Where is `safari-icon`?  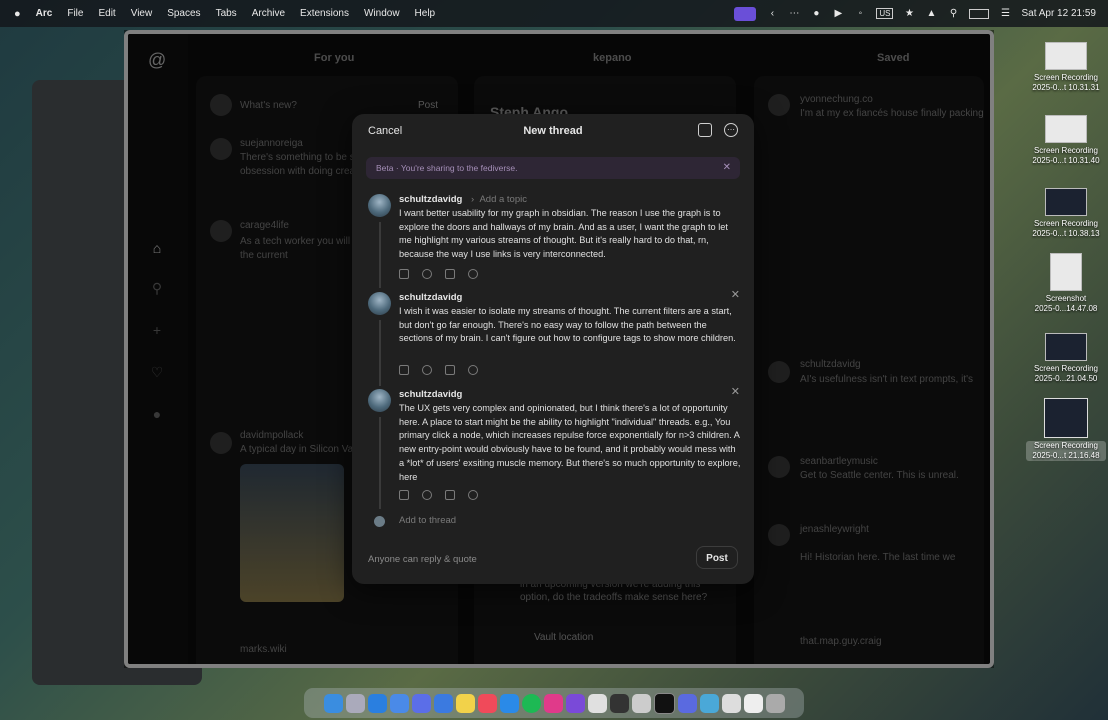 safari-icon is located at coordinates (377, 703).